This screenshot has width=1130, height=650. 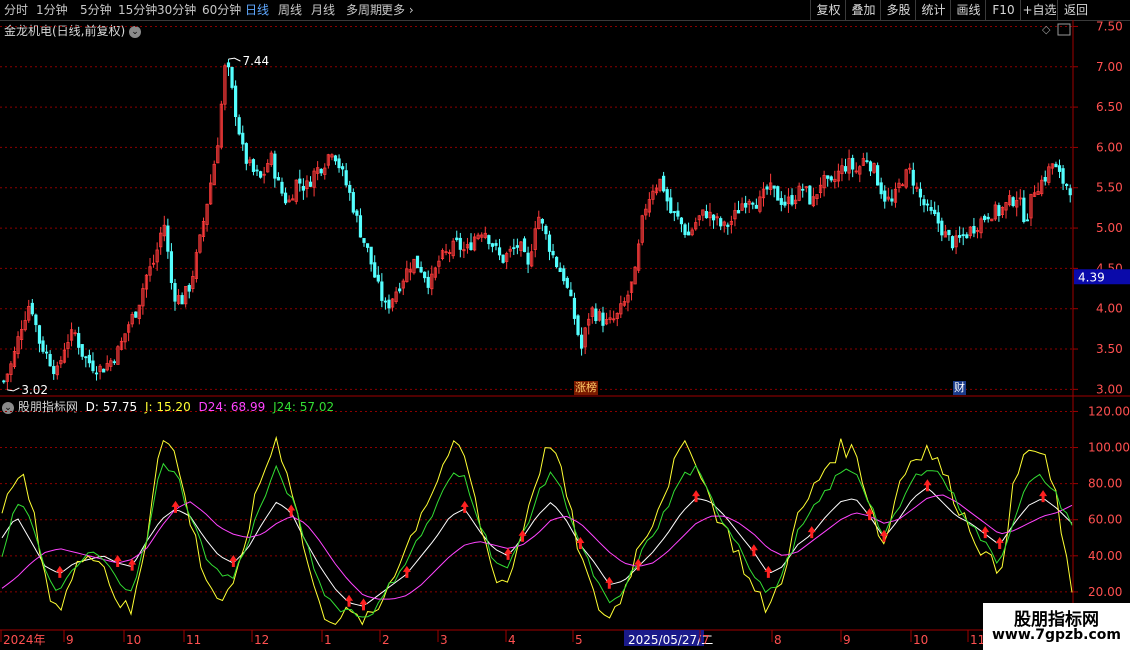 What do you see at coordinates (863, 10) in the screenshot?
I see `toolbar-button: 叠加` at bounding box center [863, 10].